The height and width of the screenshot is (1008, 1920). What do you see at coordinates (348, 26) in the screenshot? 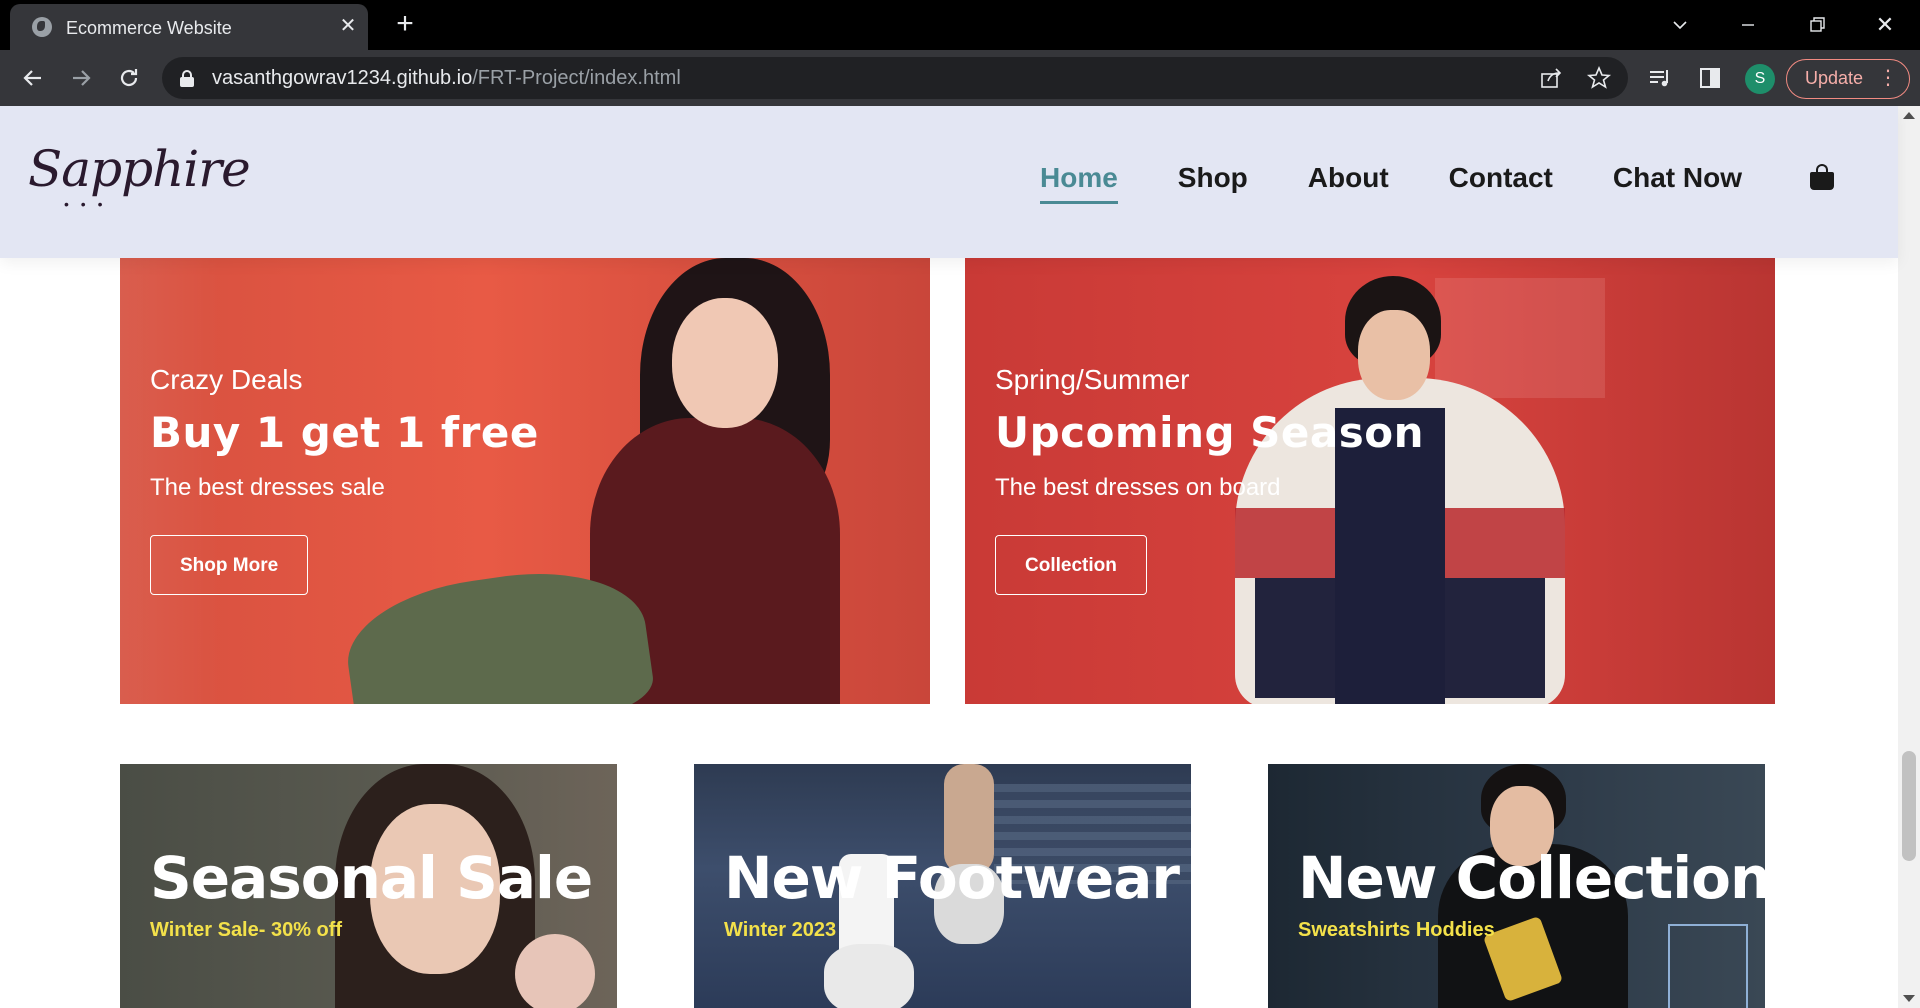
I see `close-tab-icon: ✕` at bounding box center [348, 26].